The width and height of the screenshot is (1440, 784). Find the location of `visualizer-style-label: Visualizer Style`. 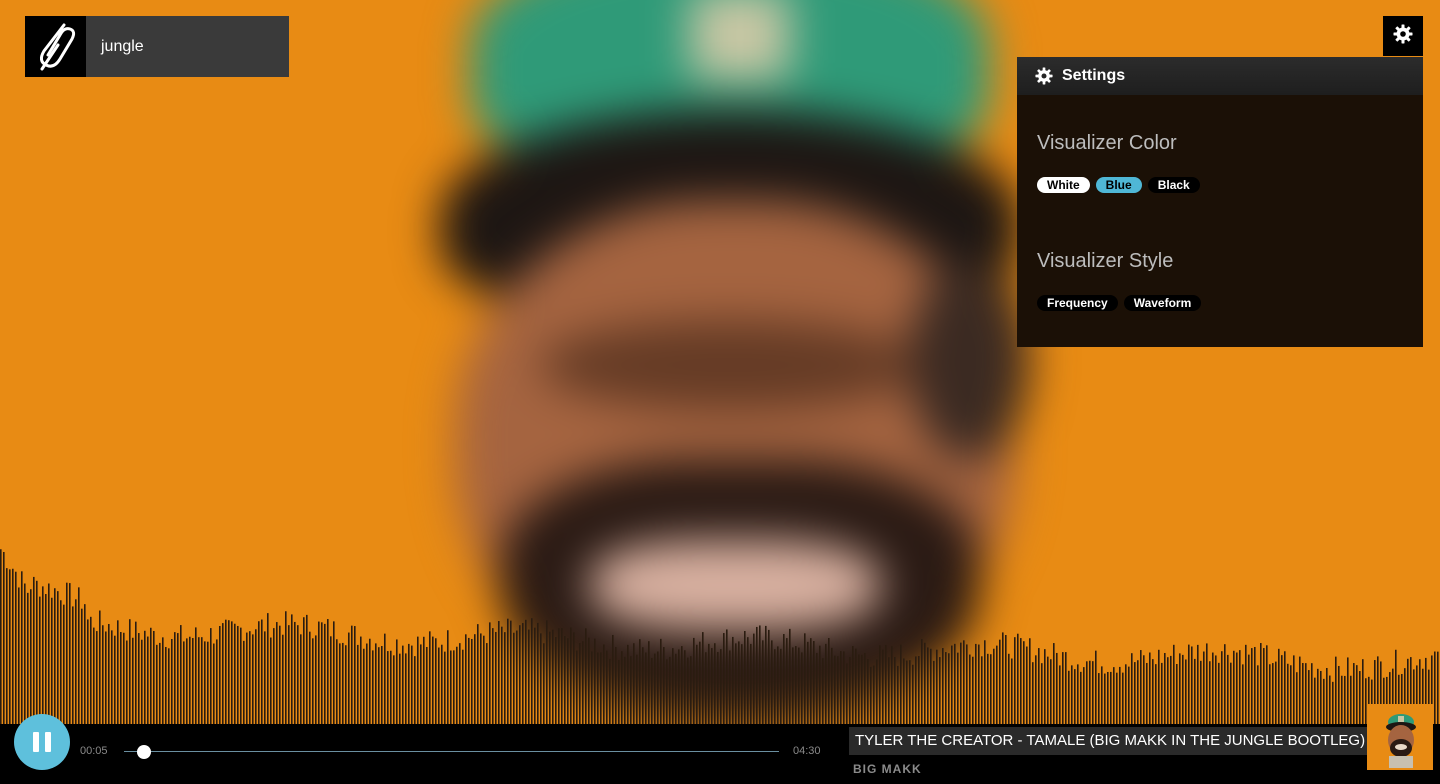

visualizer-style-label: Visualizer Style is located at coordinates (1105, 261).